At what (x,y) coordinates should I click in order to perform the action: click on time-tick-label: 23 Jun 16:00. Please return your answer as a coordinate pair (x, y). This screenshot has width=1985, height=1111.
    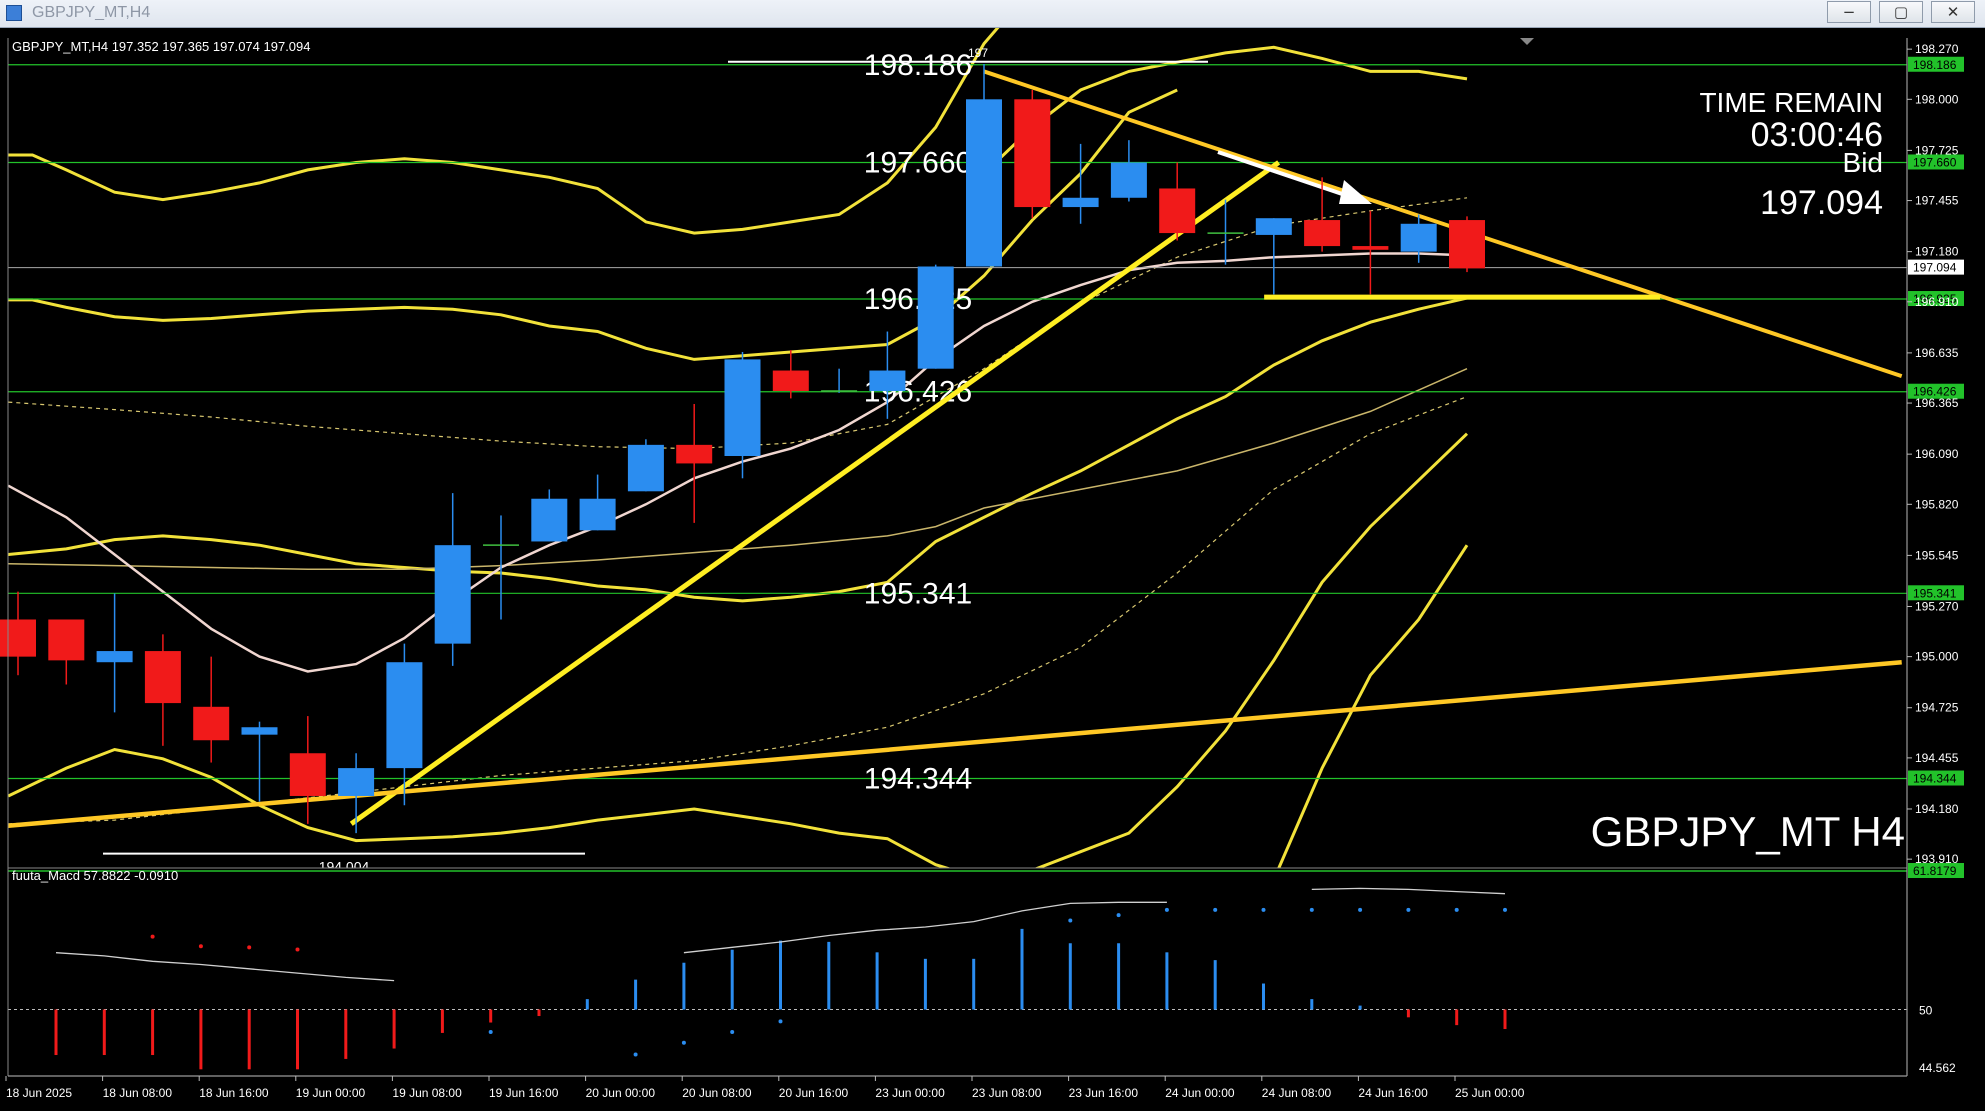
    Looking at the image, I should click on (1104, 1093).